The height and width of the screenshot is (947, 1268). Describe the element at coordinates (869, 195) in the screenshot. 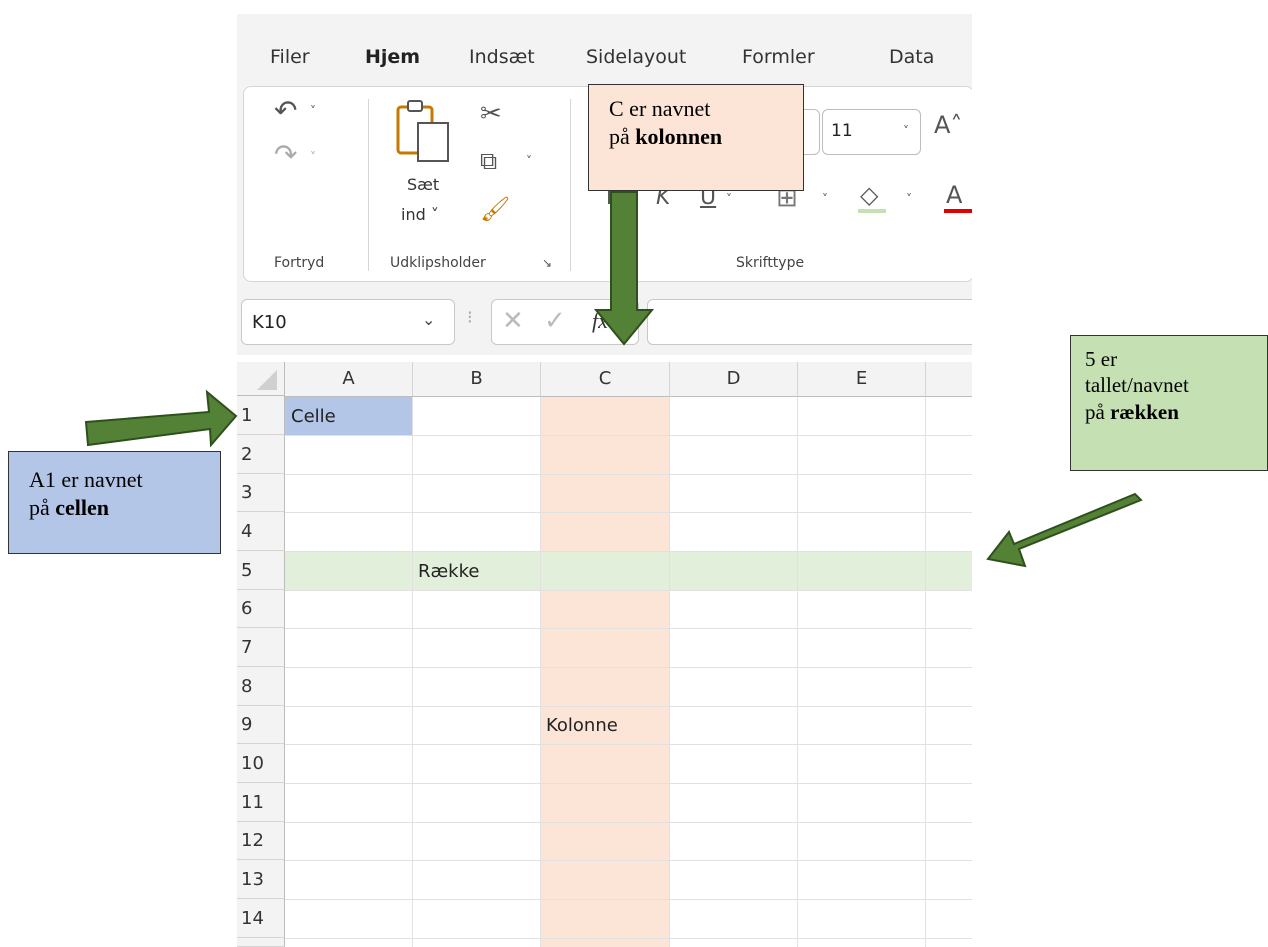

I see `fill-color-icon: ◇` at that location.